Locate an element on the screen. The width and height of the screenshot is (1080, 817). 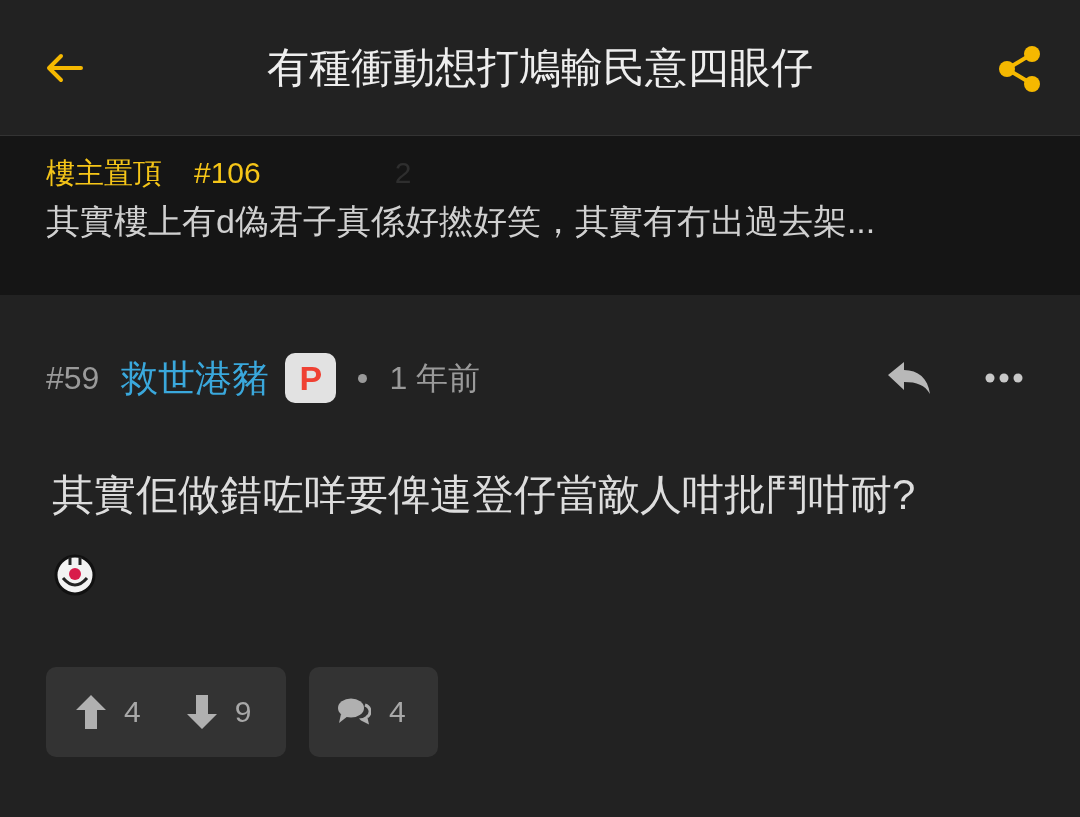
down-arrow-icon is located at coordinates (201, 712).